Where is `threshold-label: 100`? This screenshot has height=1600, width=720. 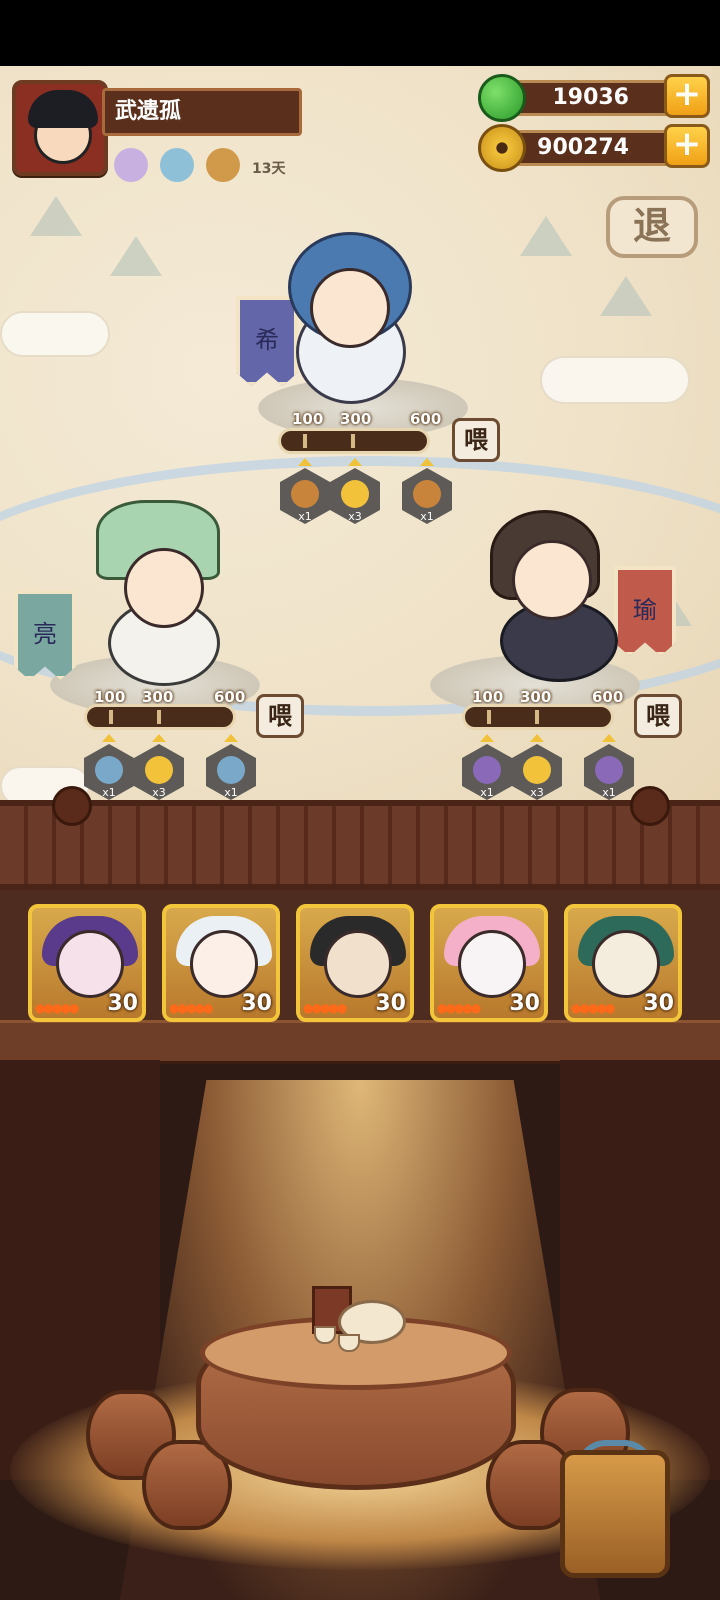 threshold-label: 100 is located at coordinates (308, 419).